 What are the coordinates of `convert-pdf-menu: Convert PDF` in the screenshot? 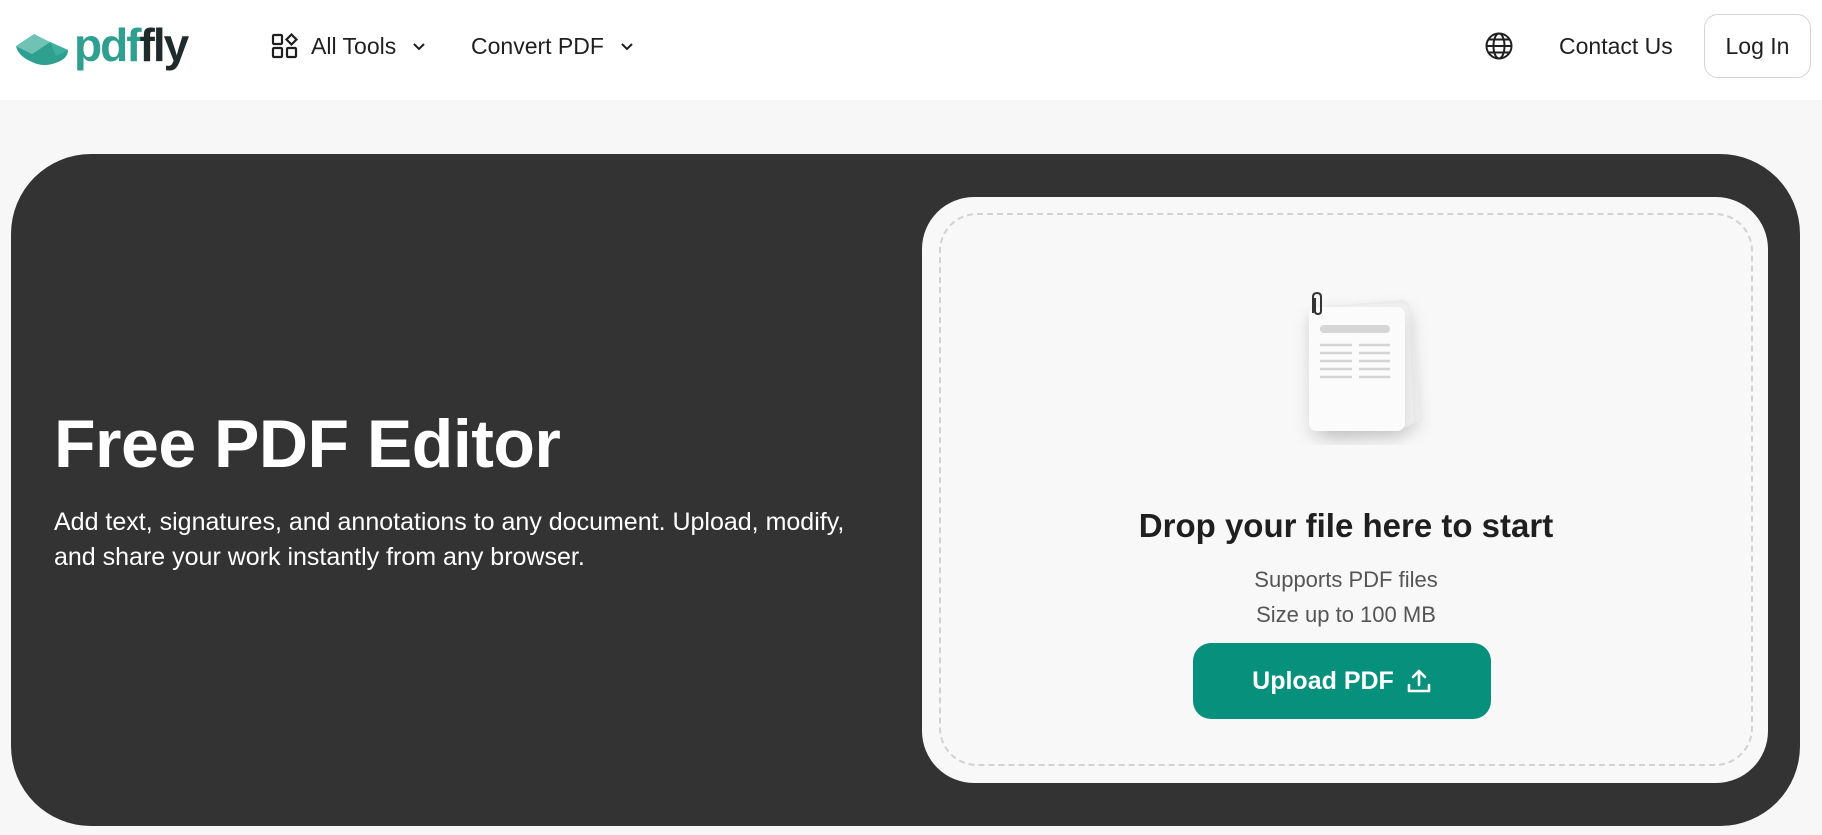 It's located at (553, 46).